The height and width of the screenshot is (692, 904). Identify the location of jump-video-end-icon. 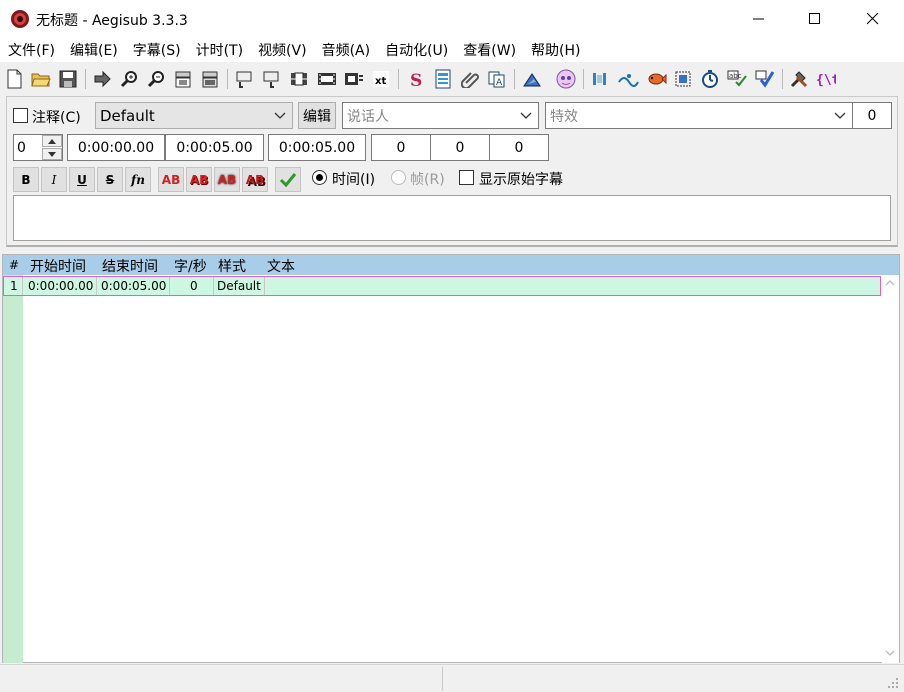
(271, 79).